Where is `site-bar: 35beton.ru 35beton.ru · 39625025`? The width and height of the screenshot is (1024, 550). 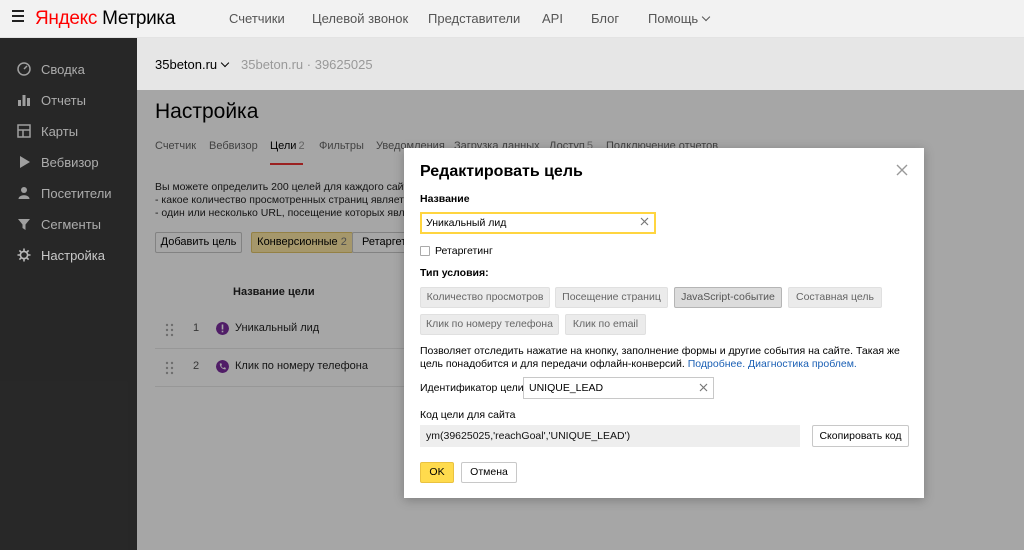 site-bar: 35beton.ru 35beton.ru · 39625025 is located at coordinates (580, 64).